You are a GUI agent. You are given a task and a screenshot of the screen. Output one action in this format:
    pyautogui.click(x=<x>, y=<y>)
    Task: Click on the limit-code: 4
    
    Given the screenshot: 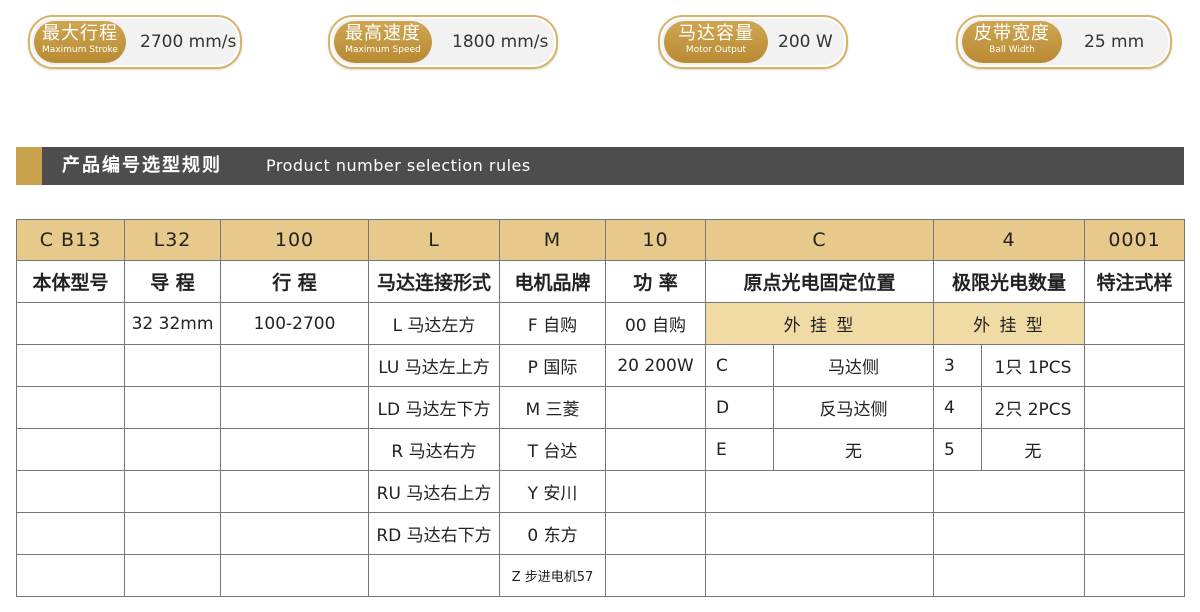 What is the action you would take?
    pyautogui.click(x=957, y=407)
    